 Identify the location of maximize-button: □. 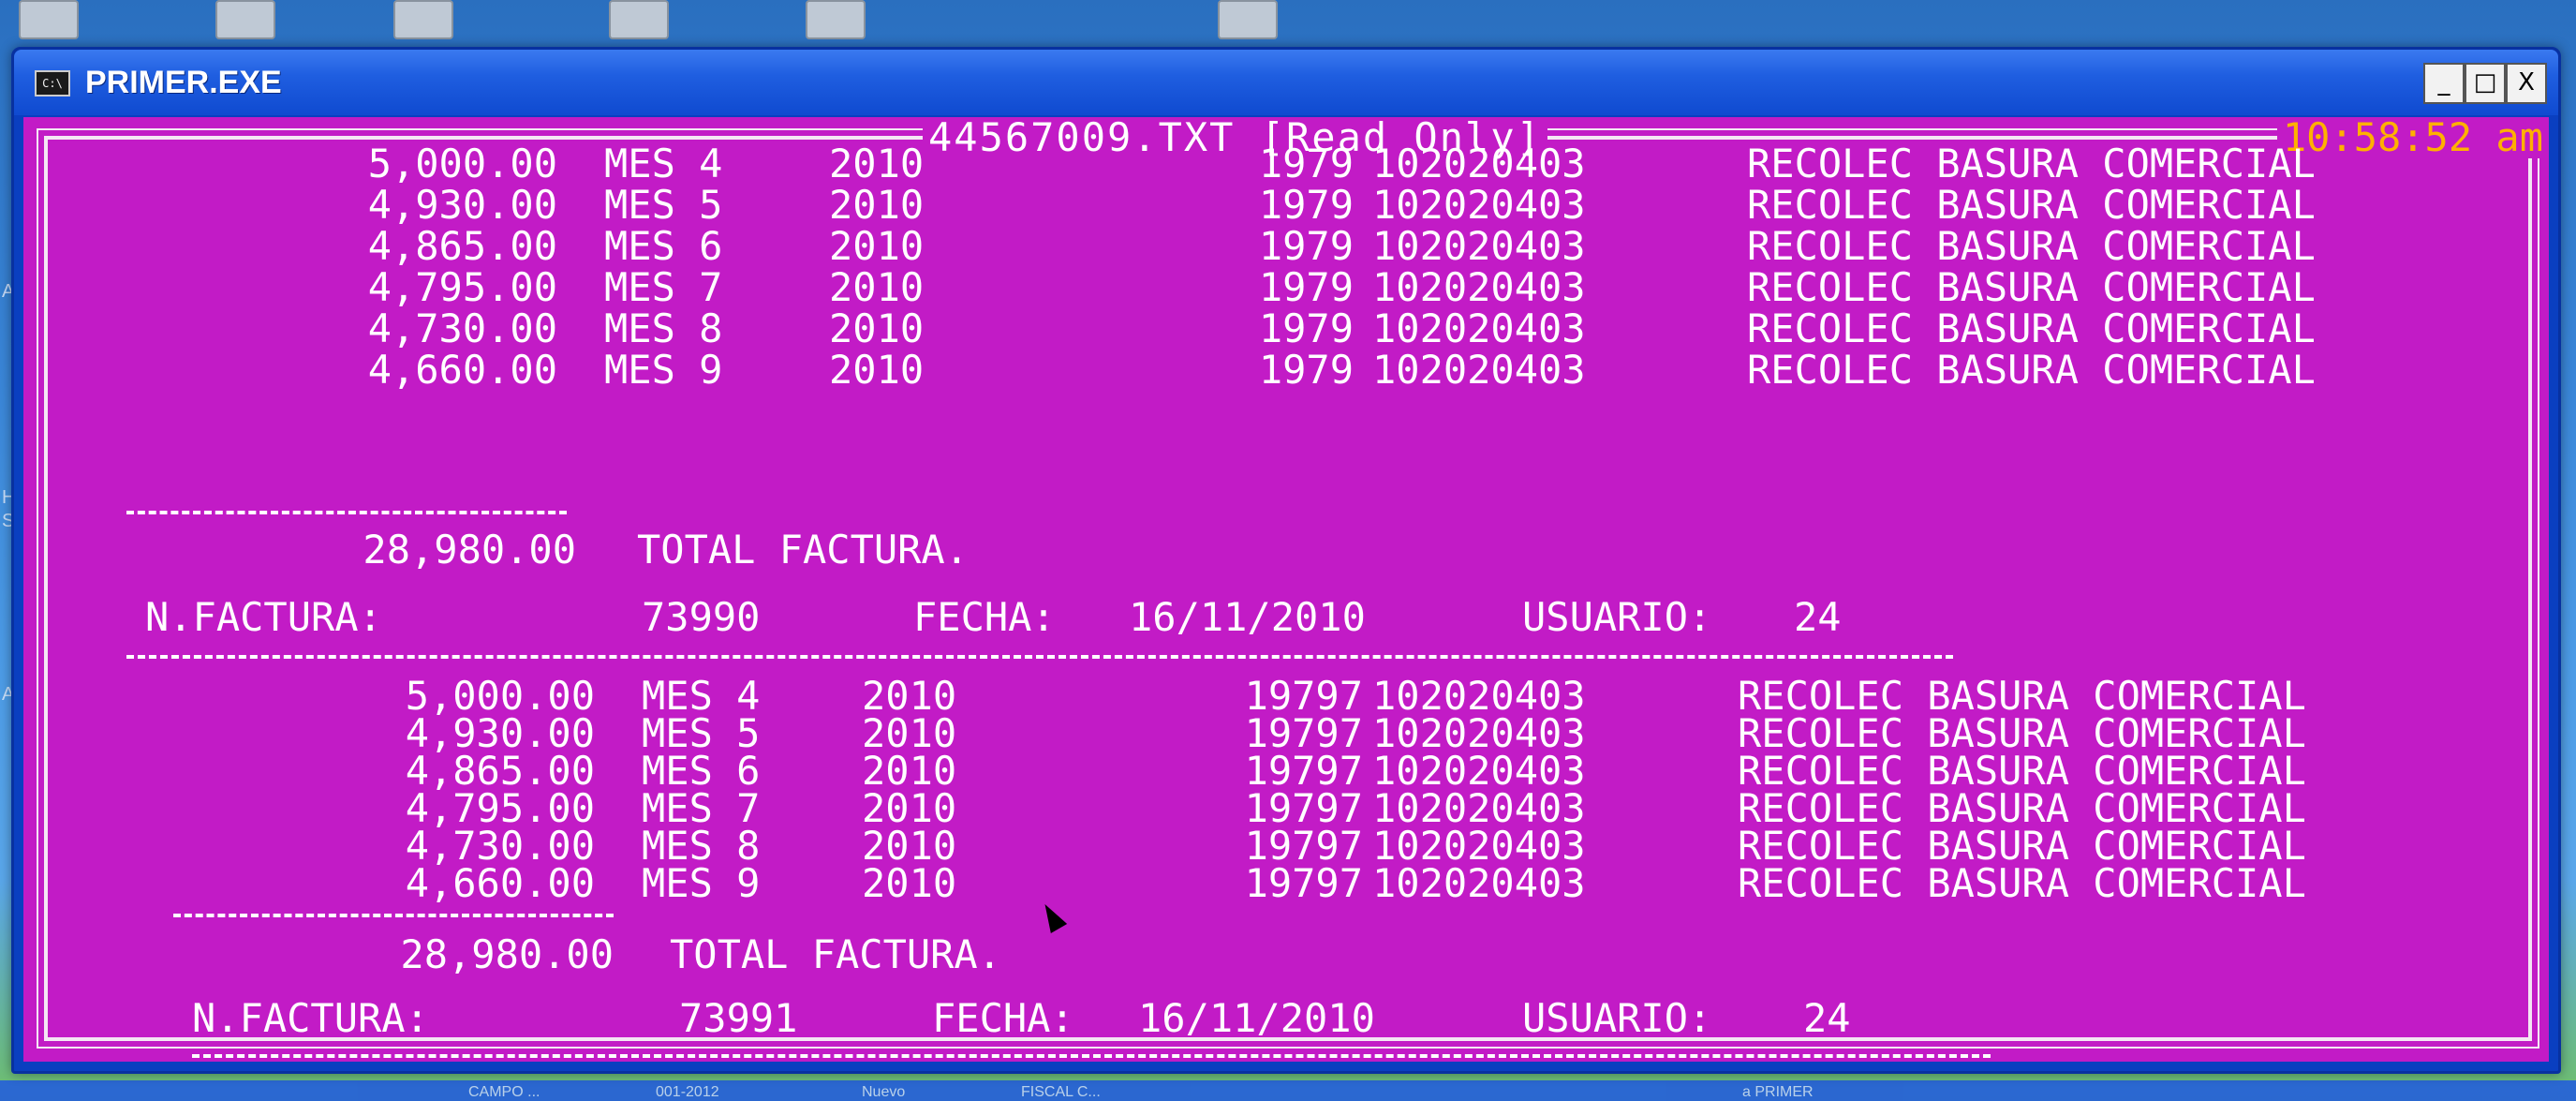
(2485, 84).